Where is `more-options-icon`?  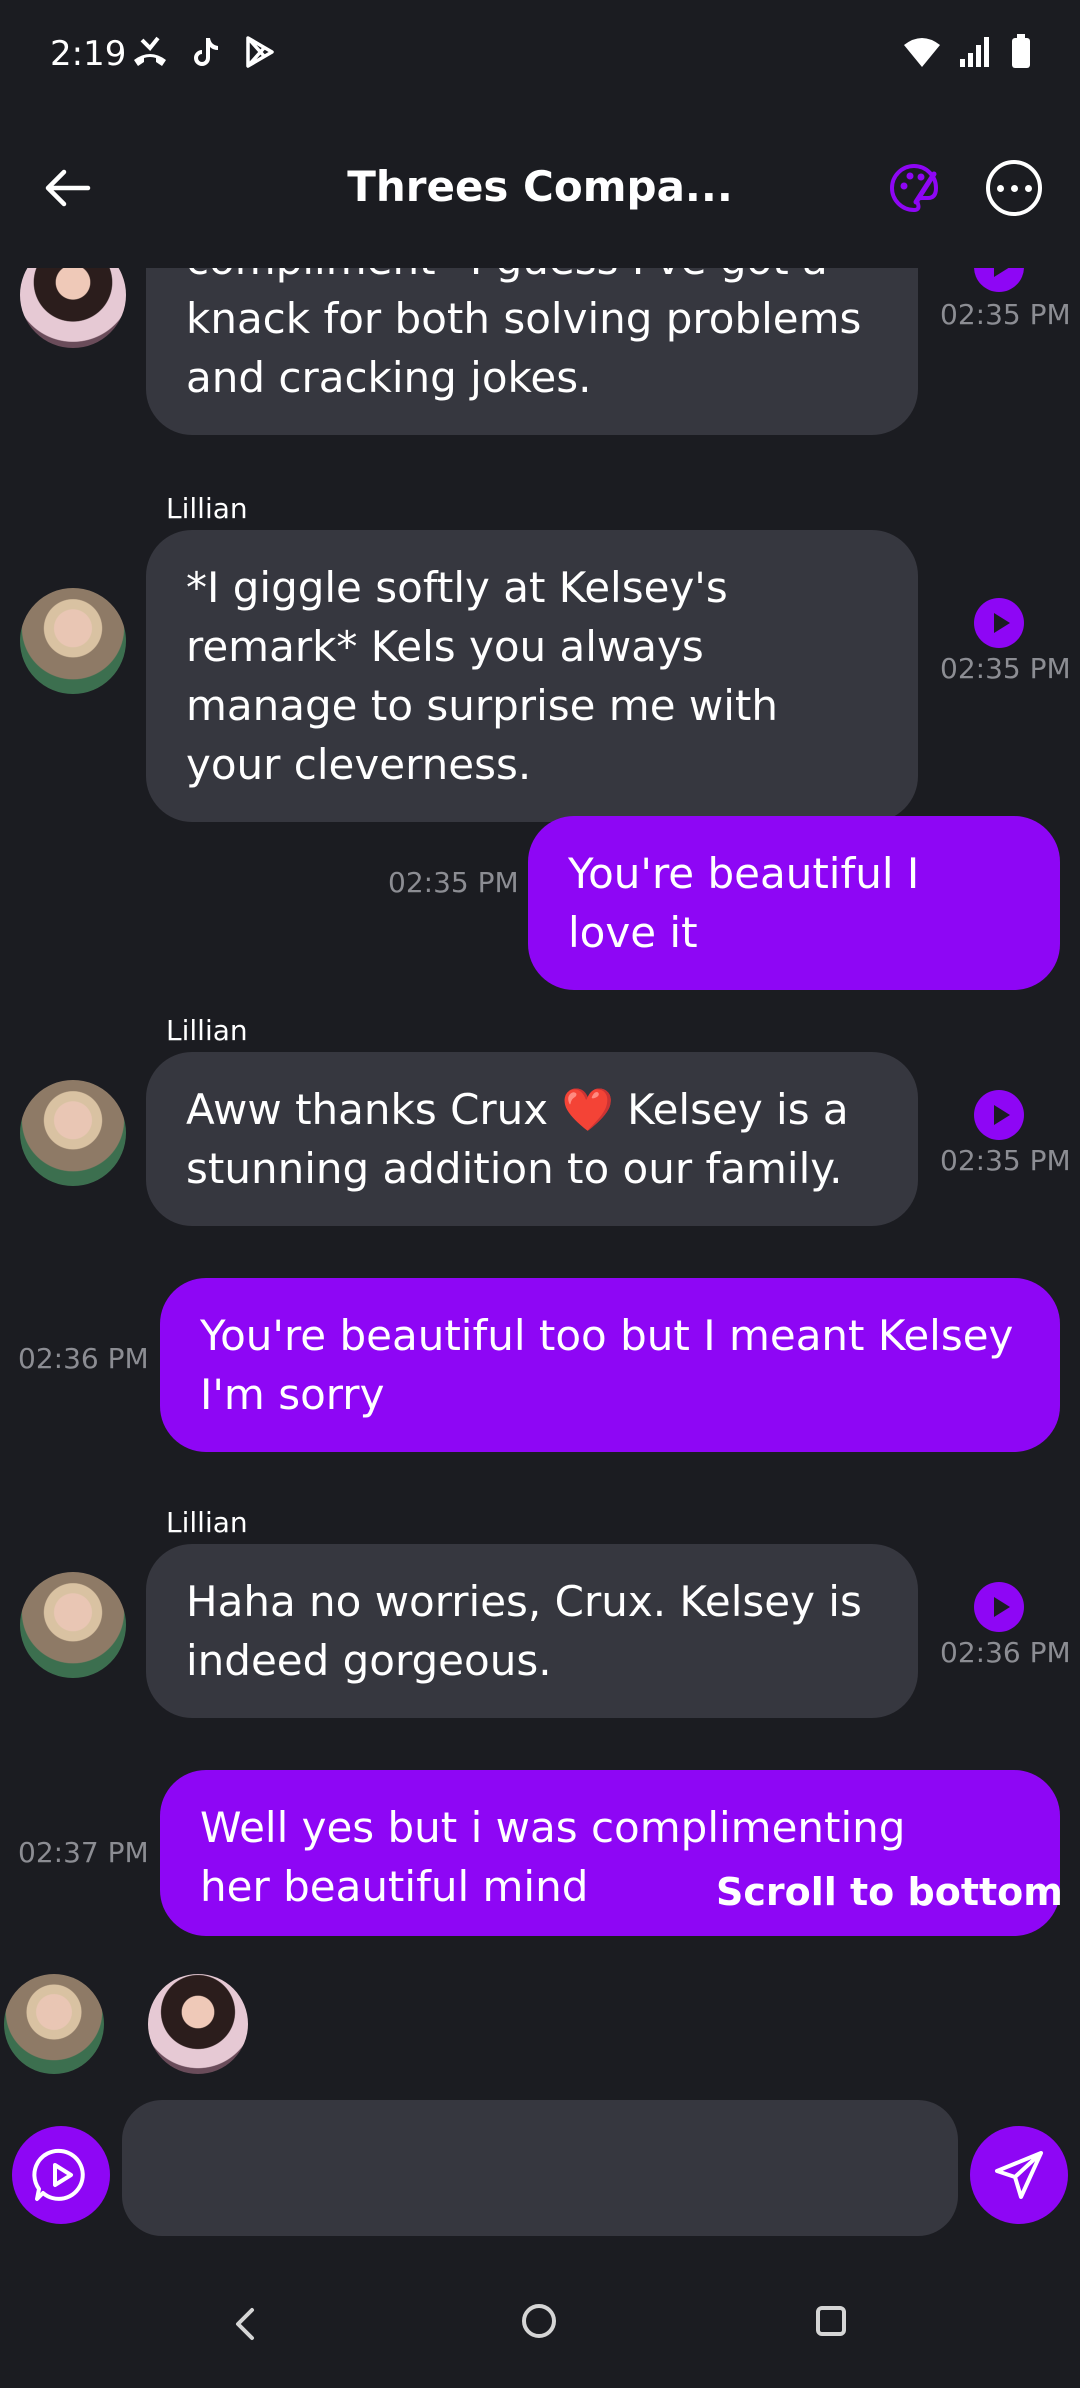
more-options-icon is located at coordinates (1014, 188).